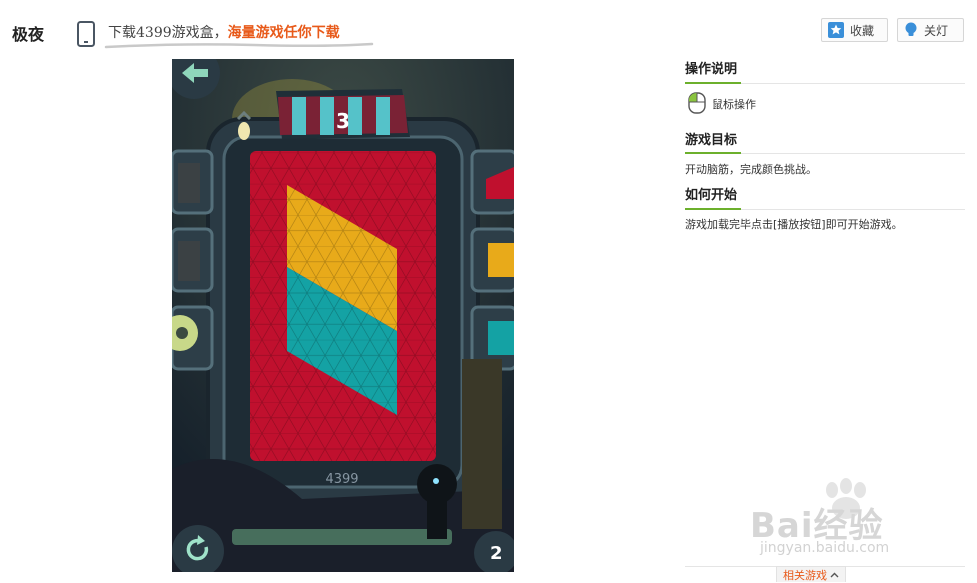 This screenshot has height=583, width=977. I want to click on promo-text-highlight: 海量游戏任你下载, so click(283, 33).